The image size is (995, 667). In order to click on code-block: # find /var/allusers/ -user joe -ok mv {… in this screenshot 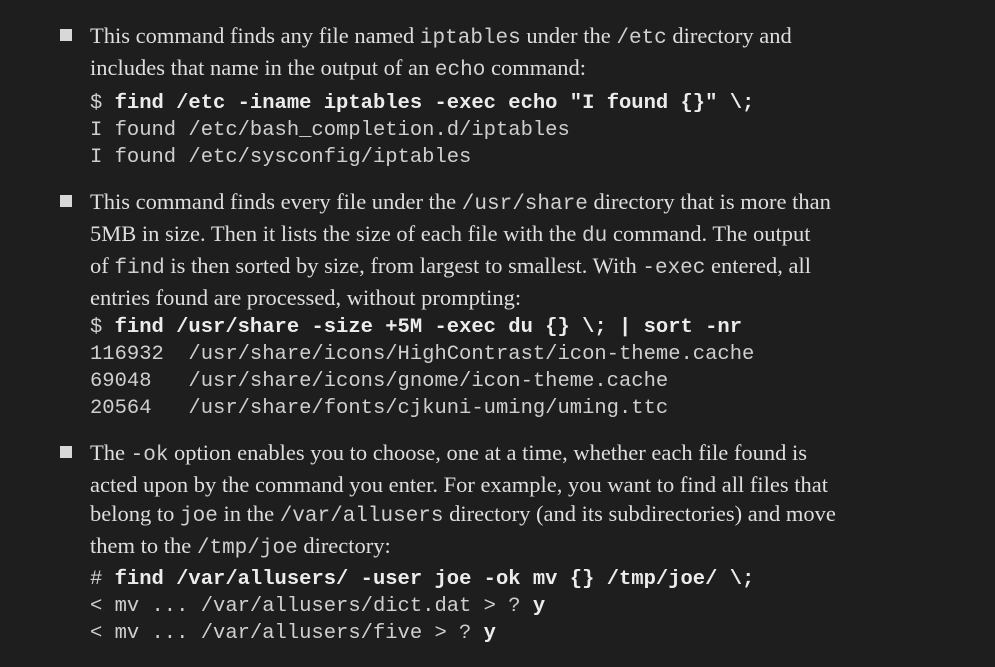, I will do `click(422, 606)`.